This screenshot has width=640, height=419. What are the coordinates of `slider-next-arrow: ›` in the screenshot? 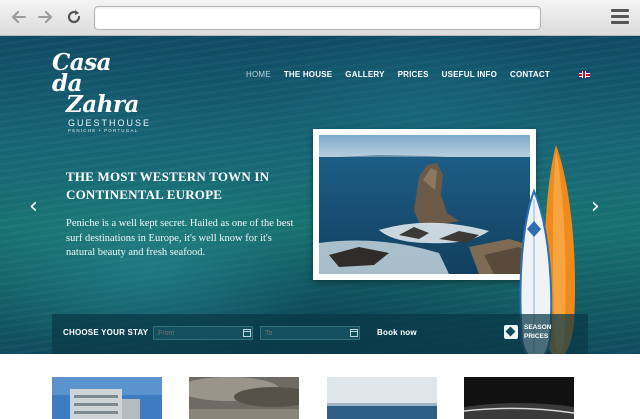 It's located at (595, 207).